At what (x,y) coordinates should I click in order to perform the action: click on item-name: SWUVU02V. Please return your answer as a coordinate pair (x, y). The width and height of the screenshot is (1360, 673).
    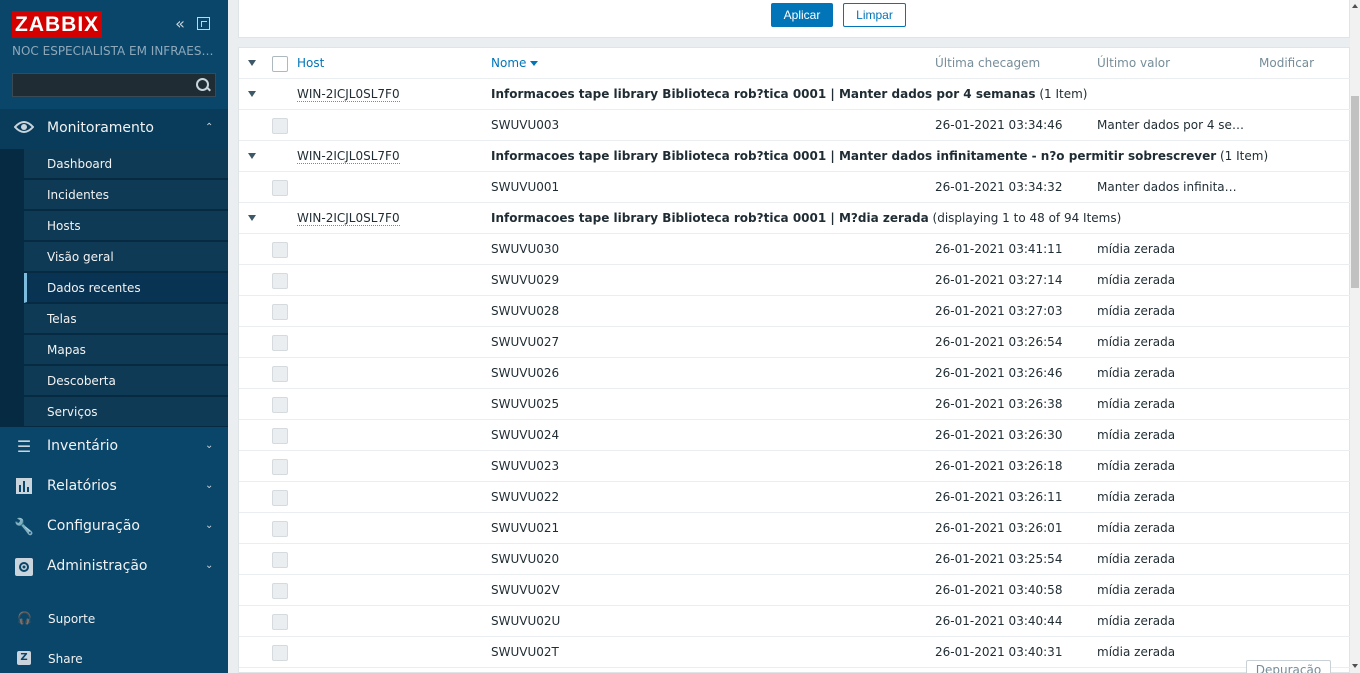
    Looking at the image, I should click on (525, 590).